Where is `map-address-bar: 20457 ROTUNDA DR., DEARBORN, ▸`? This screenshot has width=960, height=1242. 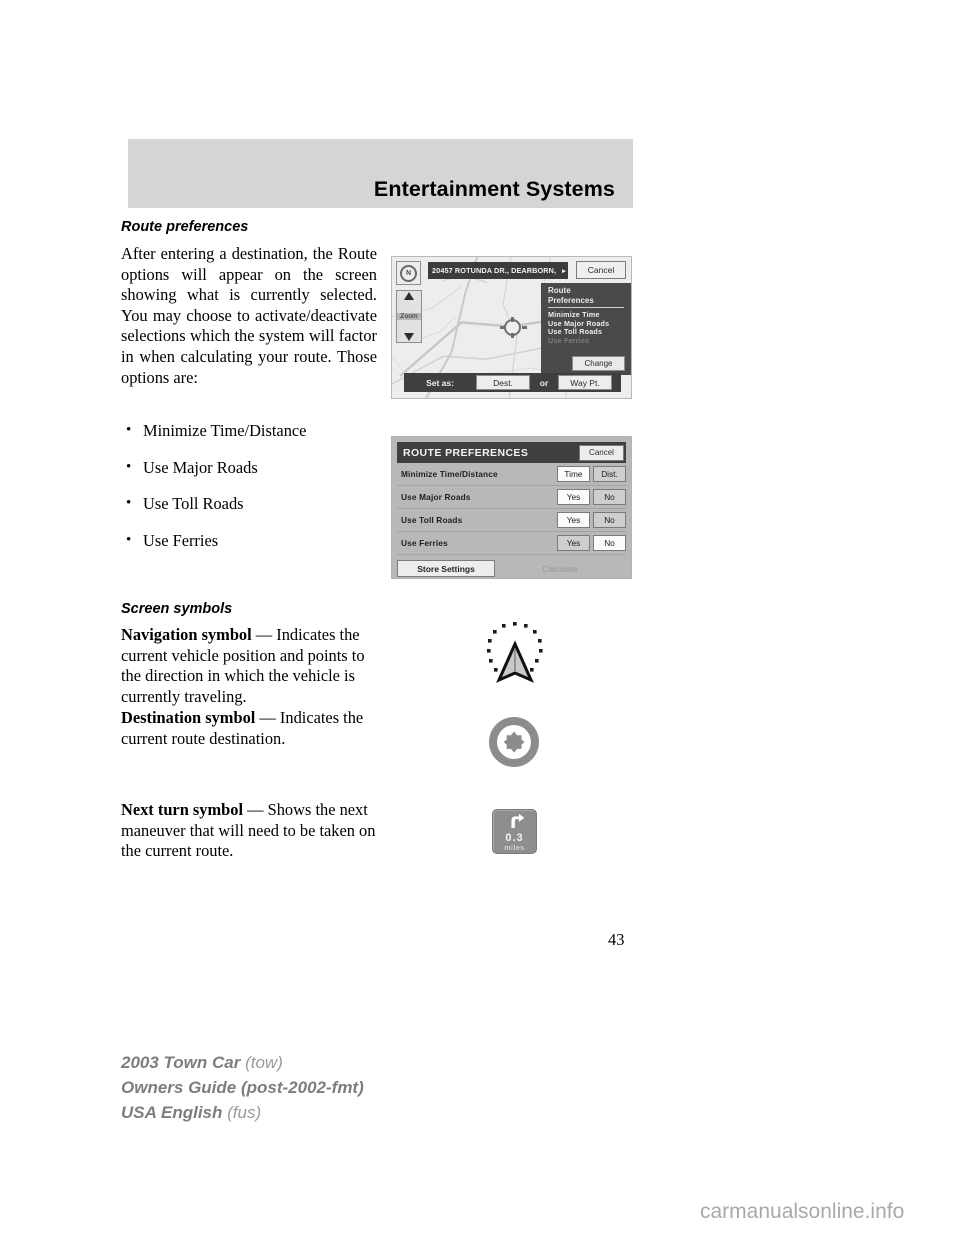 map-address-bar: 20457 ROTUNDA DR., DEARBORN, ▸ is located at coordinates (498, 270).